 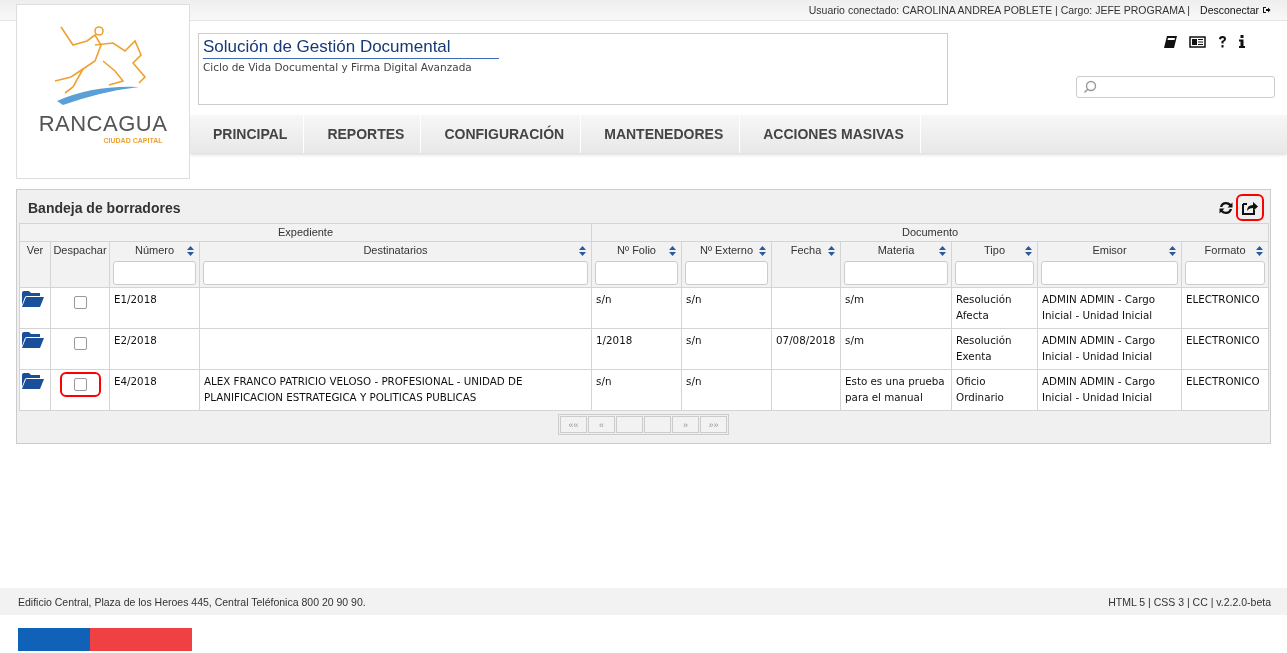 I want to click on help-icon, so click(x=1222, y=41).